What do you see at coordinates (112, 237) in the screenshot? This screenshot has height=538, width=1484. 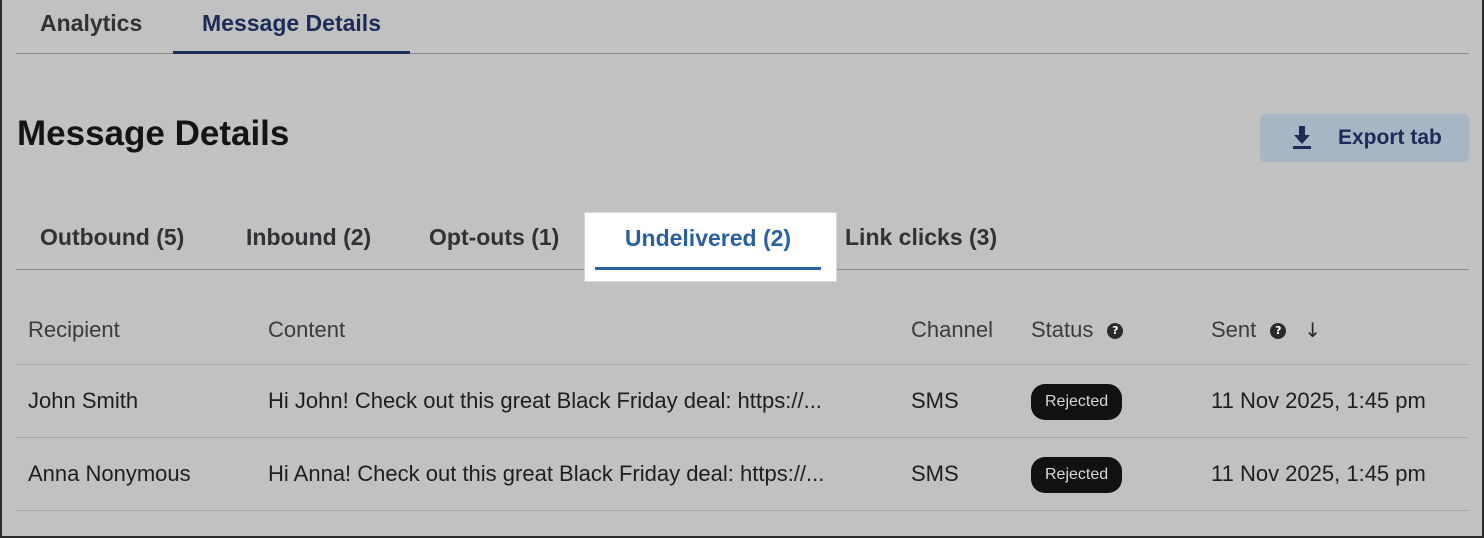 I see `tab-outbound: Outbound (5)` at bounding box center [112, 237].